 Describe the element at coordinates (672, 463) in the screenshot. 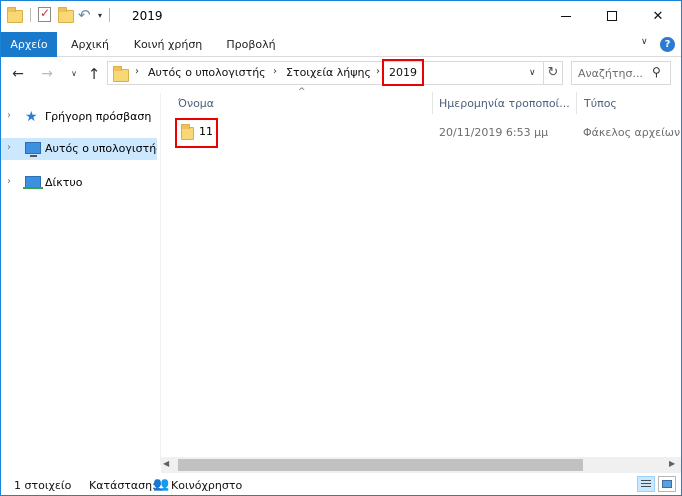

I see `scroll-right-icon: ▶` at that location.